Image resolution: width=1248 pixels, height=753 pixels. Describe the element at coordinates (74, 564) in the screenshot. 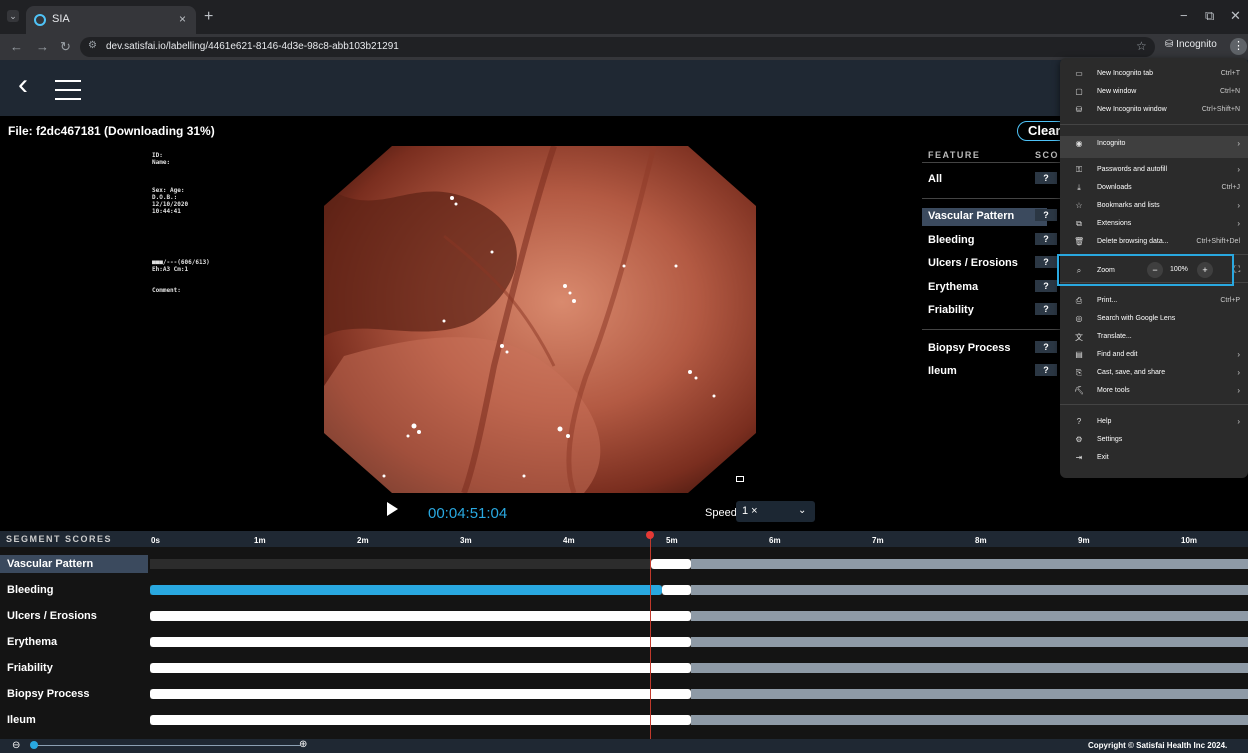

I see `segment-row-label: Vascular Pattern` at that location.